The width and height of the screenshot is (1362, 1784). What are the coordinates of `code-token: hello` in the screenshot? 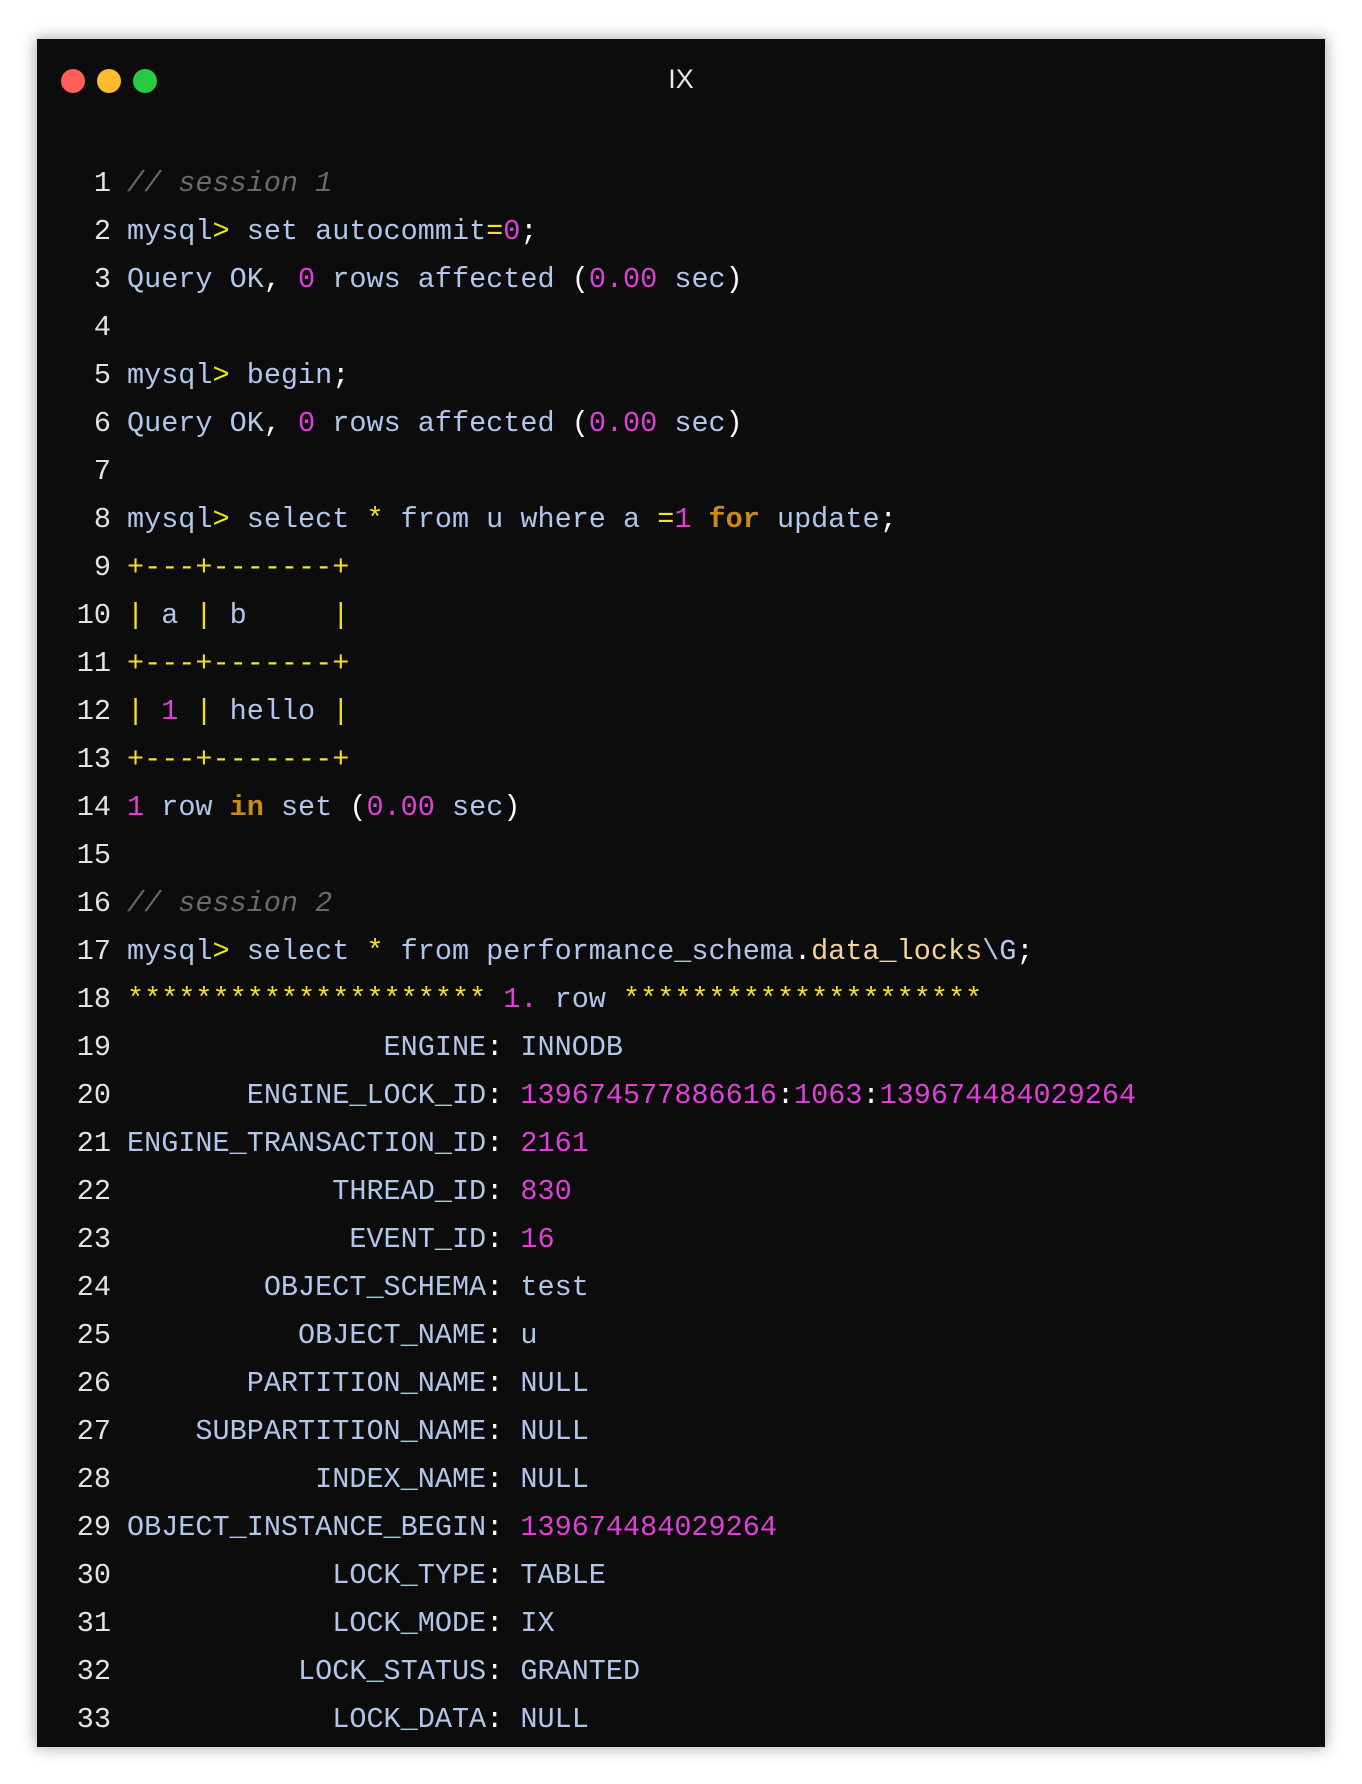 It's located at (272, 711).